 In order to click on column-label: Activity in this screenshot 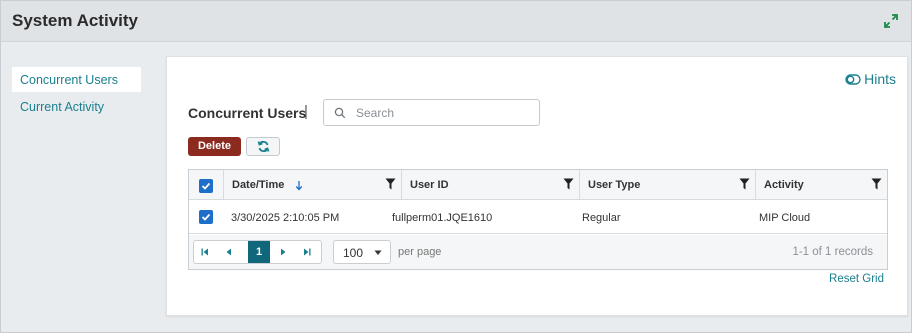, I will do `click(784, 185)`.